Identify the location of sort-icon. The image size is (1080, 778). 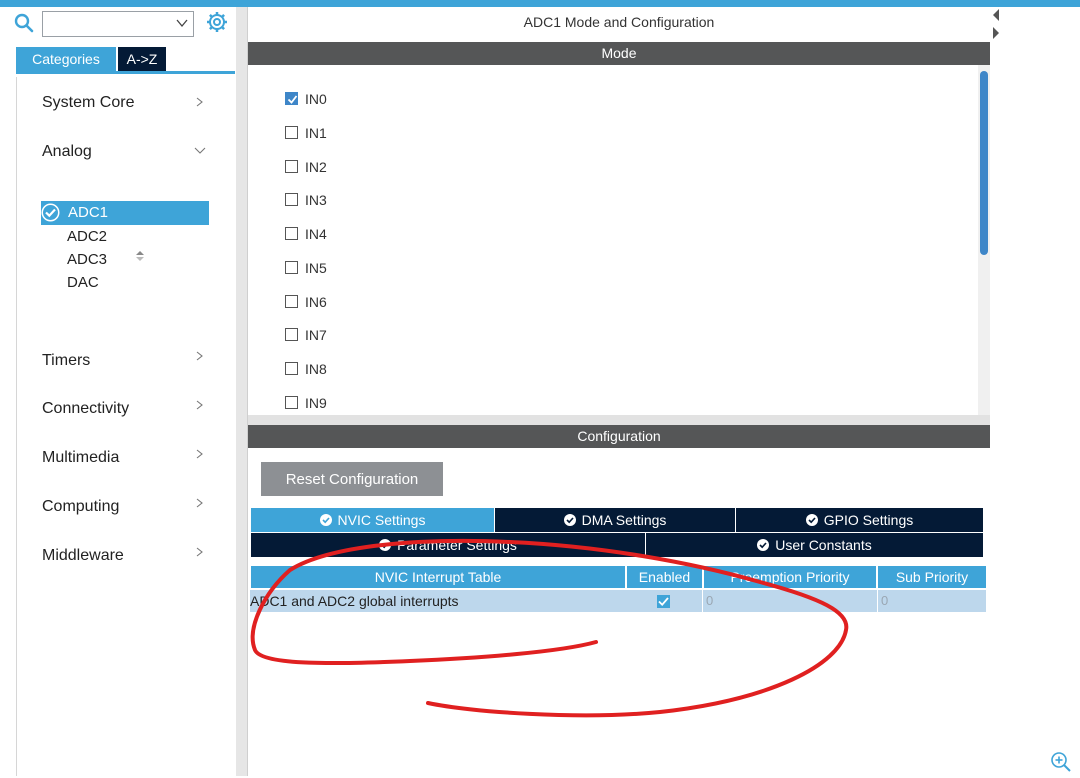
(140, 255).